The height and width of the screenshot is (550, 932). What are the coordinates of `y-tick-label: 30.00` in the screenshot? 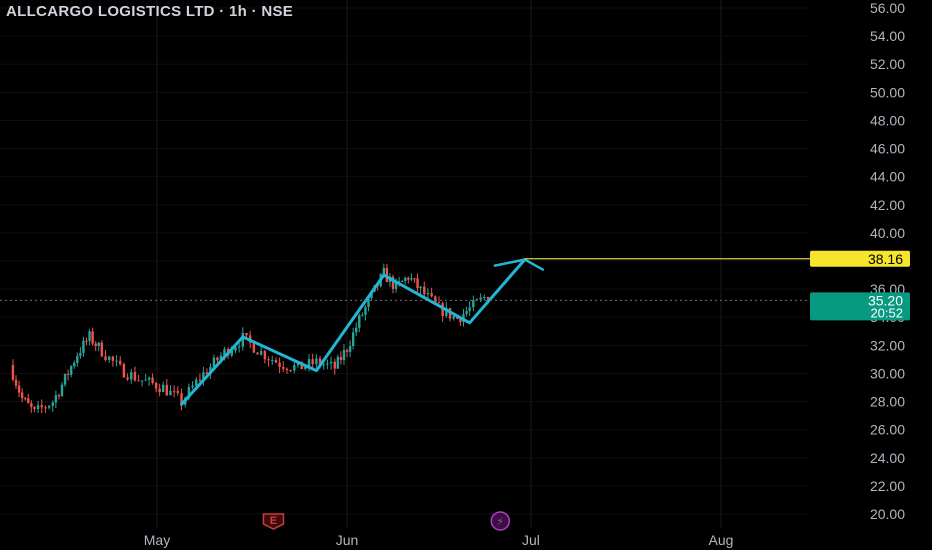 It's located at (887, 373).